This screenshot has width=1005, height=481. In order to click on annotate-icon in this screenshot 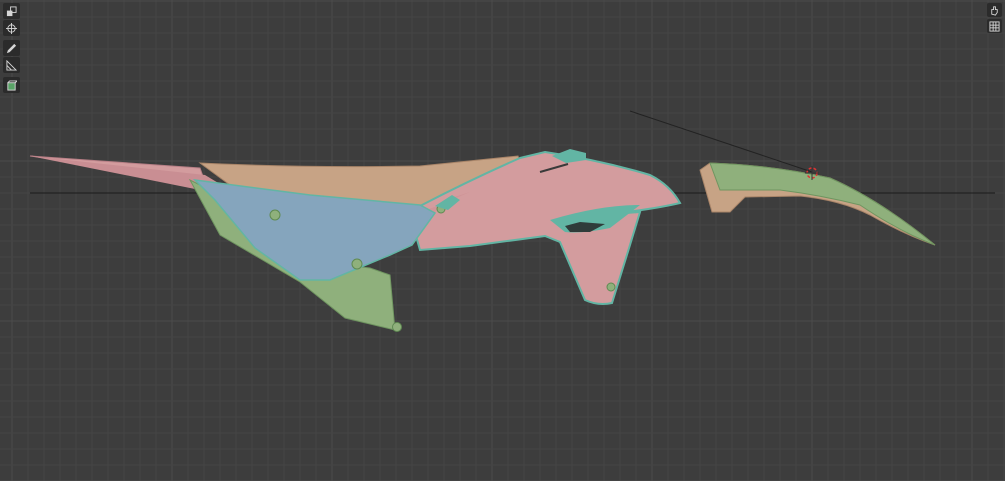, I will do `click(11, 48)`.